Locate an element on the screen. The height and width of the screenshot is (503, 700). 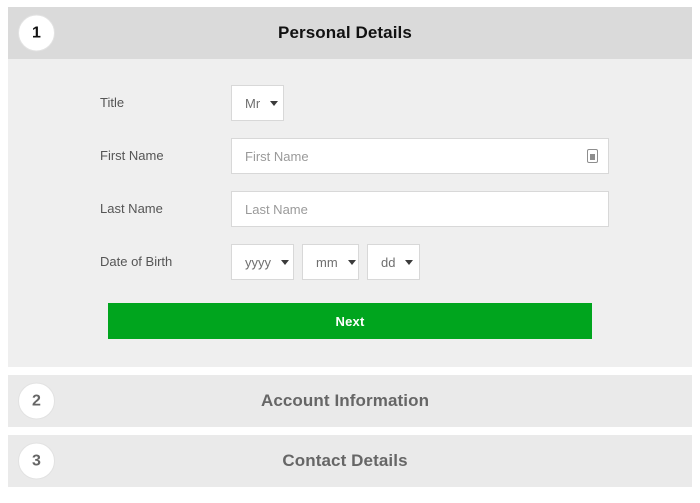
label-first-name: First Name is located at coordinates (132, 156).